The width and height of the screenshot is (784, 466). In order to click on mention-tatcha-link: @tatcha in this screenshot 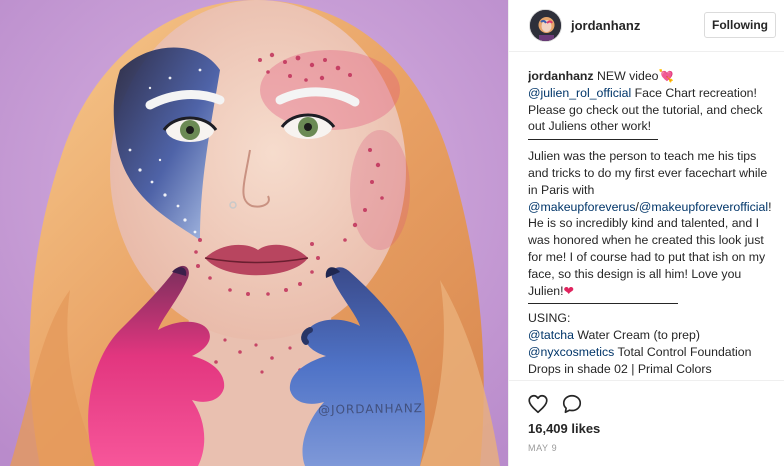, I will do `click(551, 335)`.